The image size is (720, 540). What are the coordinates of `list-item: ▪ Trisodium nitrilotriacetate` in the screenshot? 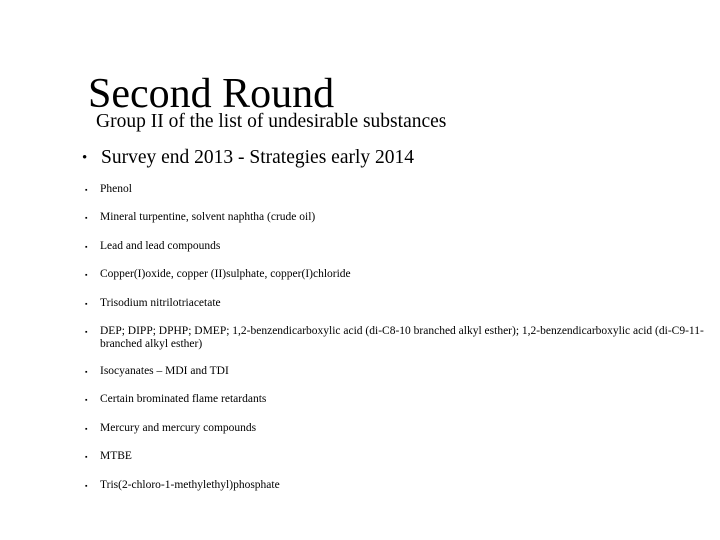 It's located at (393, 303).